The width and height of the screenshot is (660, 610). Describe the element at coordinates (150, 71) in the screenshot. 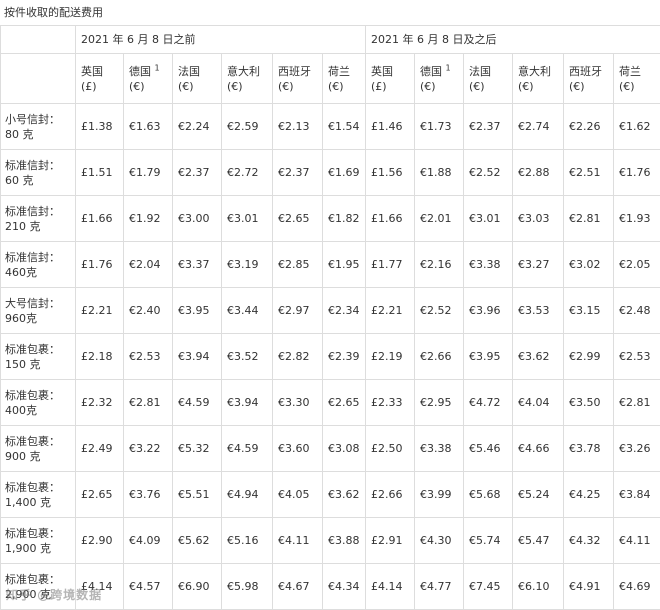

I see `country-name: 德国 1` at that location.